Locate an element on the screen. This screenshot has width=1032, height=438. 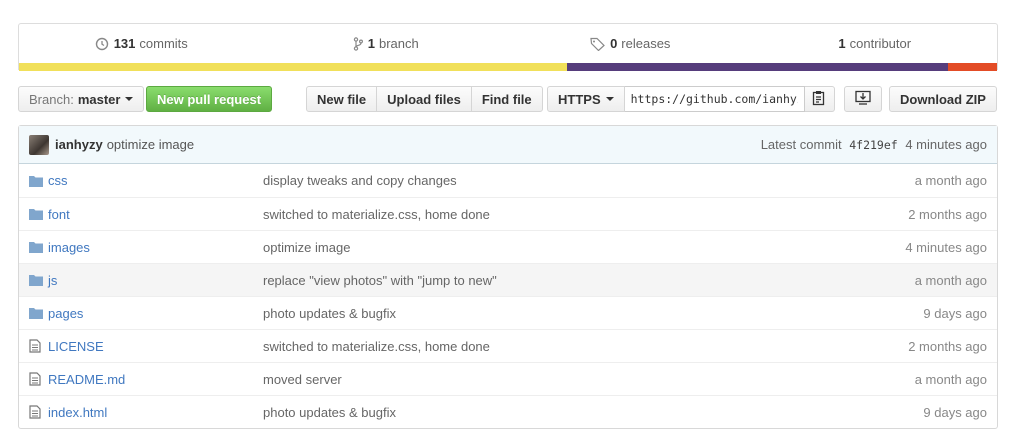
file-name-link: README.md is located at coordinates (155, 379).